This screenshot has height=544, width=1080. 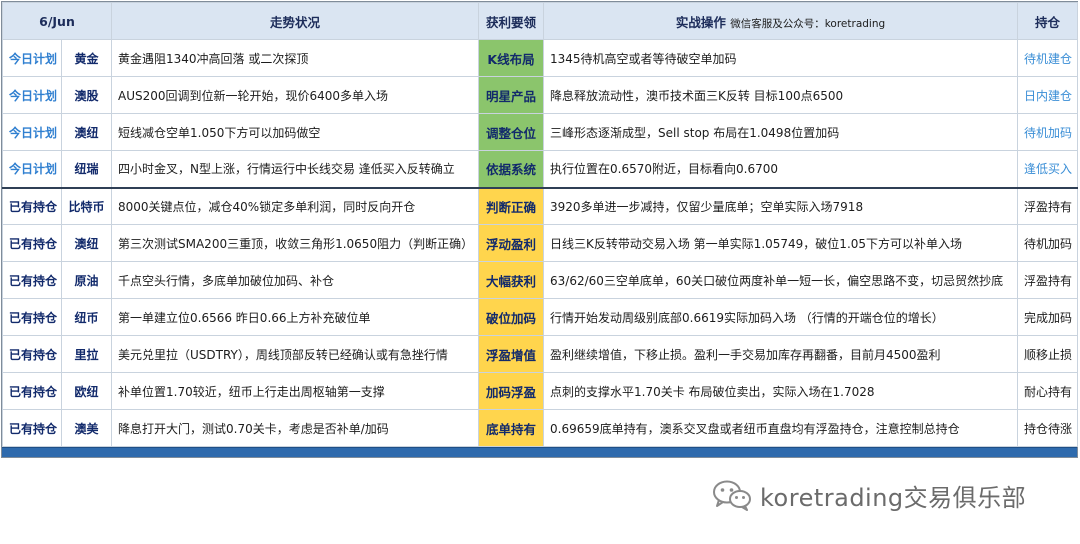 I want to click on row-asset: 比特币, so click(x=86, y=205).